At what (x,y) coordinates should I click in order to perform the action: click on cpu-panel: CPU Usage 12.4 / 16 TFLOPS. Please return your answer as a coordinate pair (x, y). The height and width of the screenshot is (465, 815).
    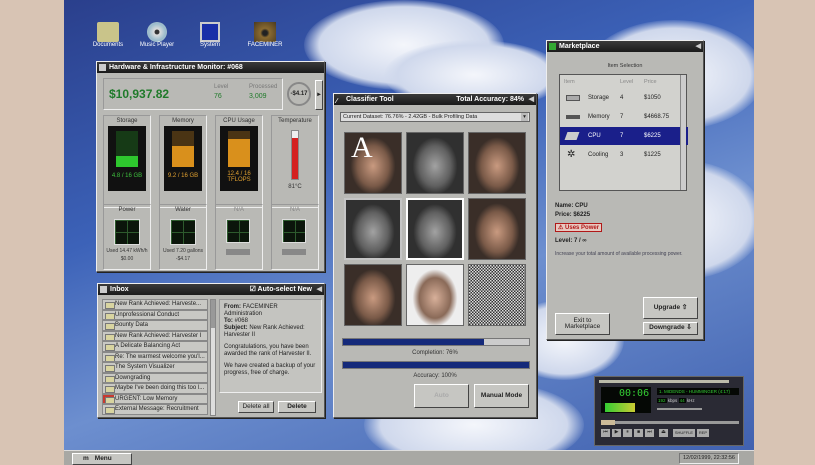
    Looking at the image, I should click on (239, 161).